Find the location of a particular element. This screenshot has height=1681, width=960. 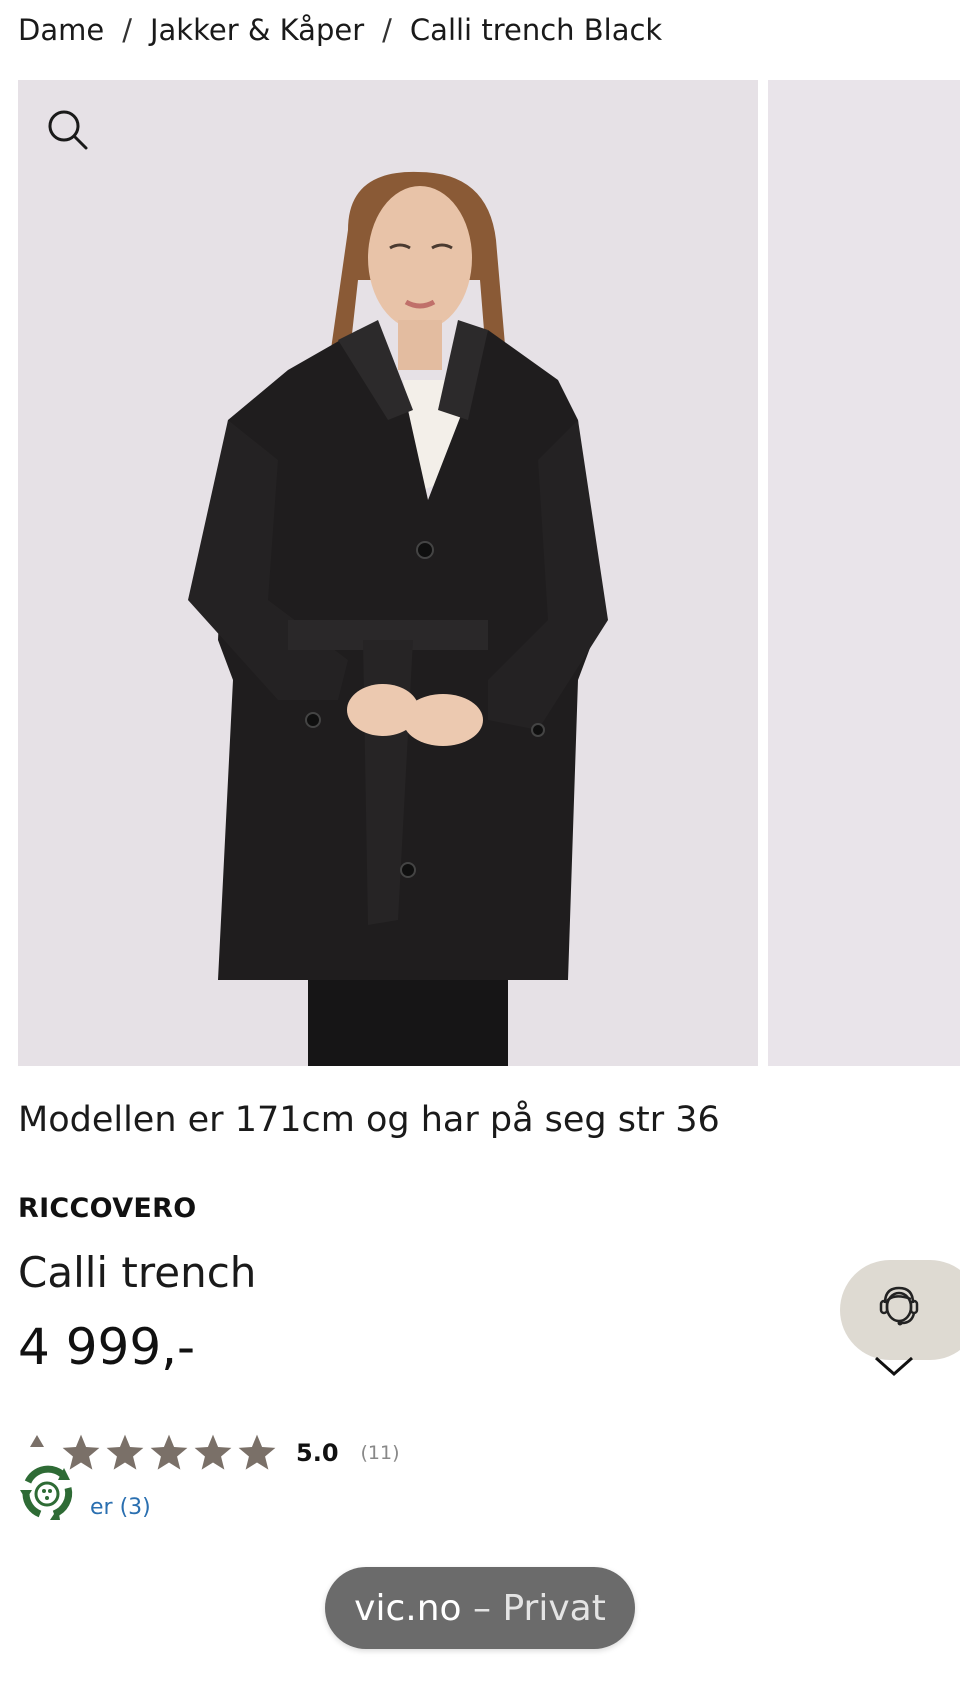

rating-stars is located at coordinates (169, 1453).